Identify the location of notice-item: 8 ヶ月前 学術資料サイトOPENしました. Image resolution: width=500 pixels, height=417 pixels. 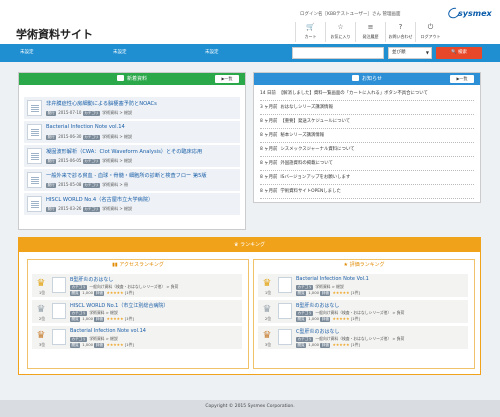
(367, 192).